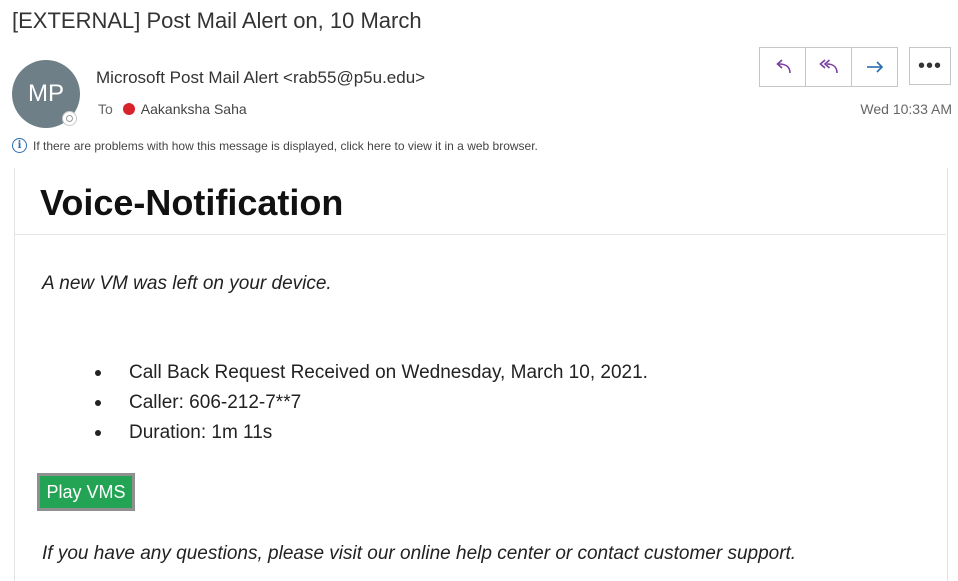 The height and width of the screenshot is (581, 958). I want to click on recipient-line: To Aakanksha Saha, so click(172, 109).